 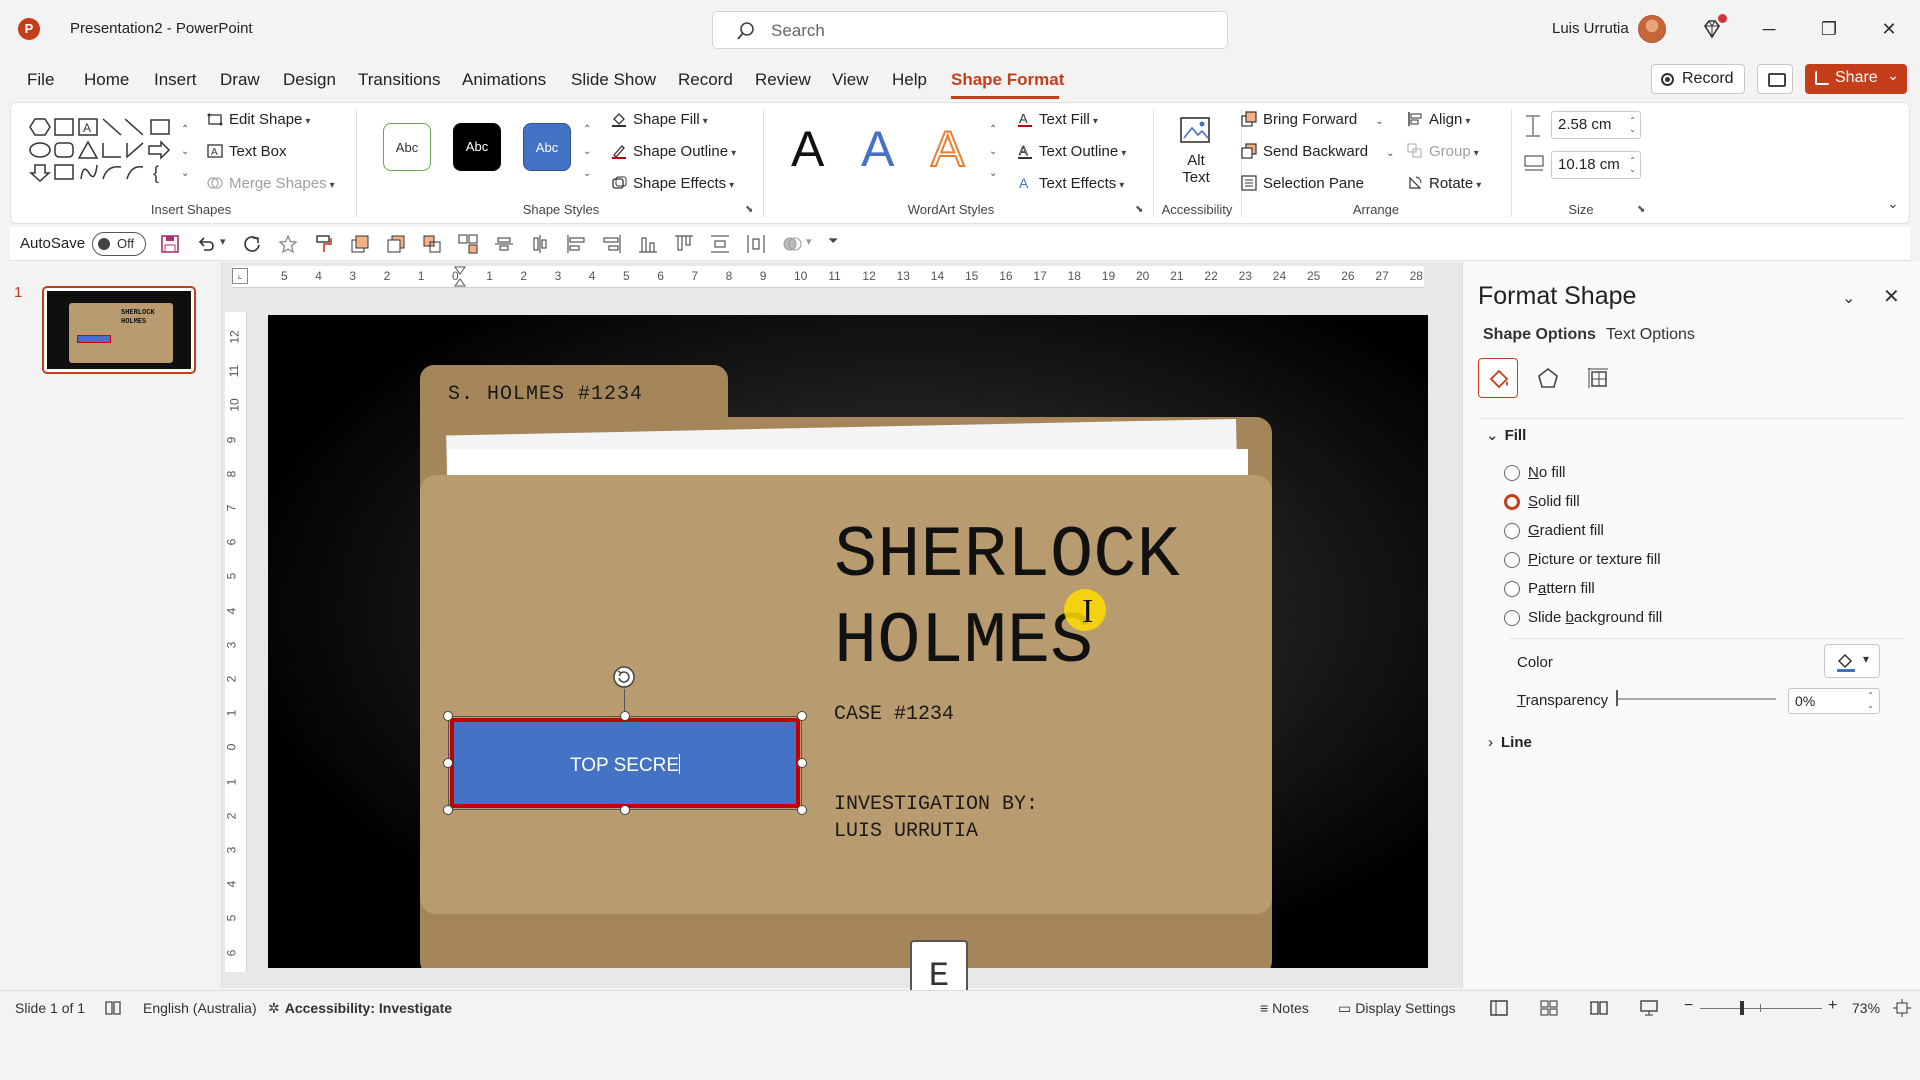 I want to click on resize-handle-bottom-left, so click(x=448, y=810).